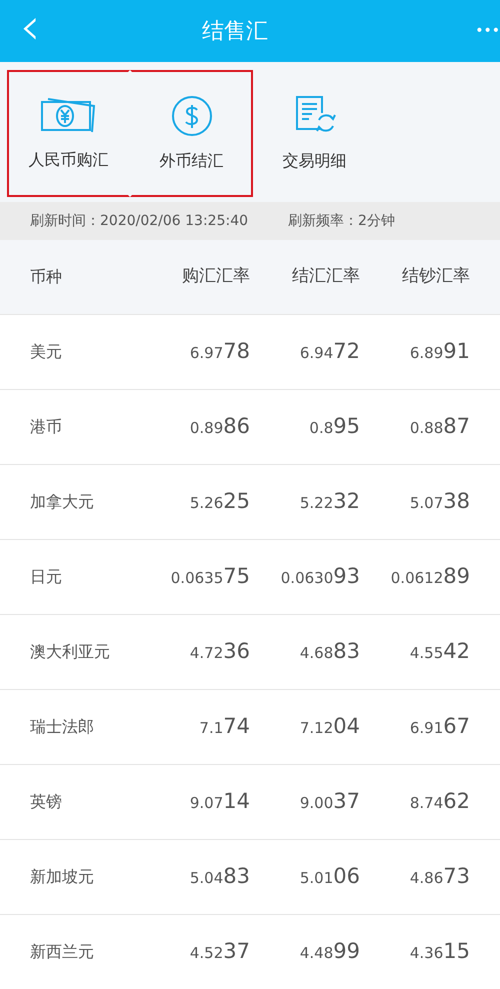 This screenshot has height=989, width=500. What do you see at coordinates (435, 276) in the screenshot?
I see `column-header: 结钞汇率` at bounding box center [435, 276].